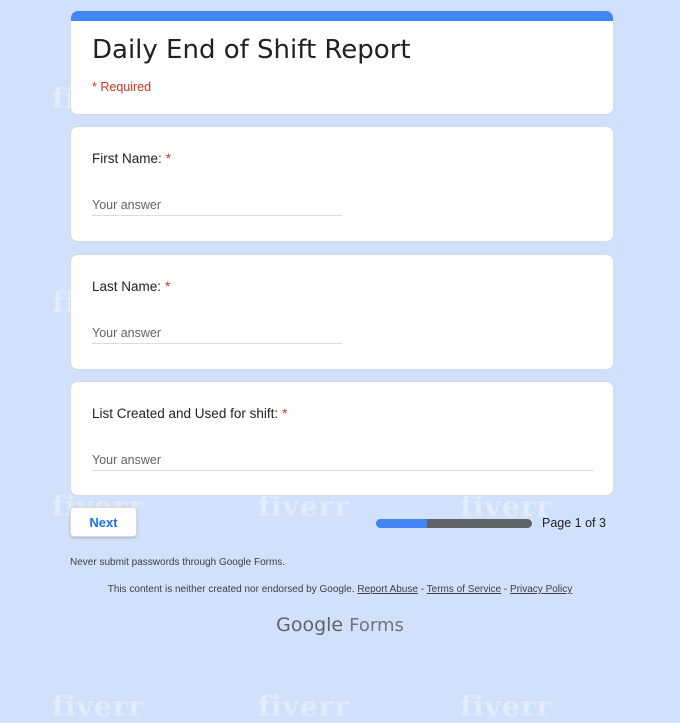  Describe the element at coordinates (103, 522) in the screenshot. I see `next-button: Next` at that location.